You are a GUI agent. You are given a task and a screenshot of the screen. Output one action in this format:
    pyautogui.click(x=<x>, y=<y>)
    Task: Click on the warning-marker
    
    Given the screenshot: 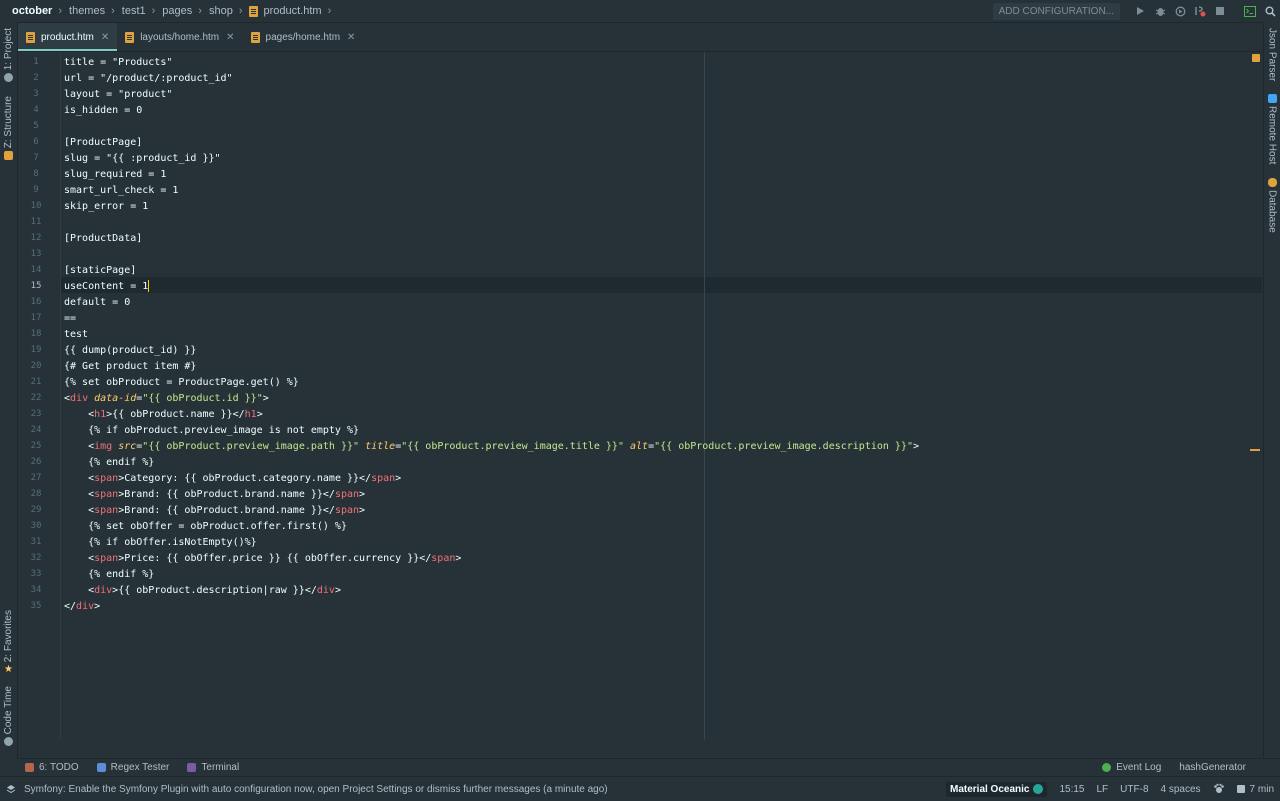 What is the action you would take?
    pyautogui.click(x=1256, y=58)
    